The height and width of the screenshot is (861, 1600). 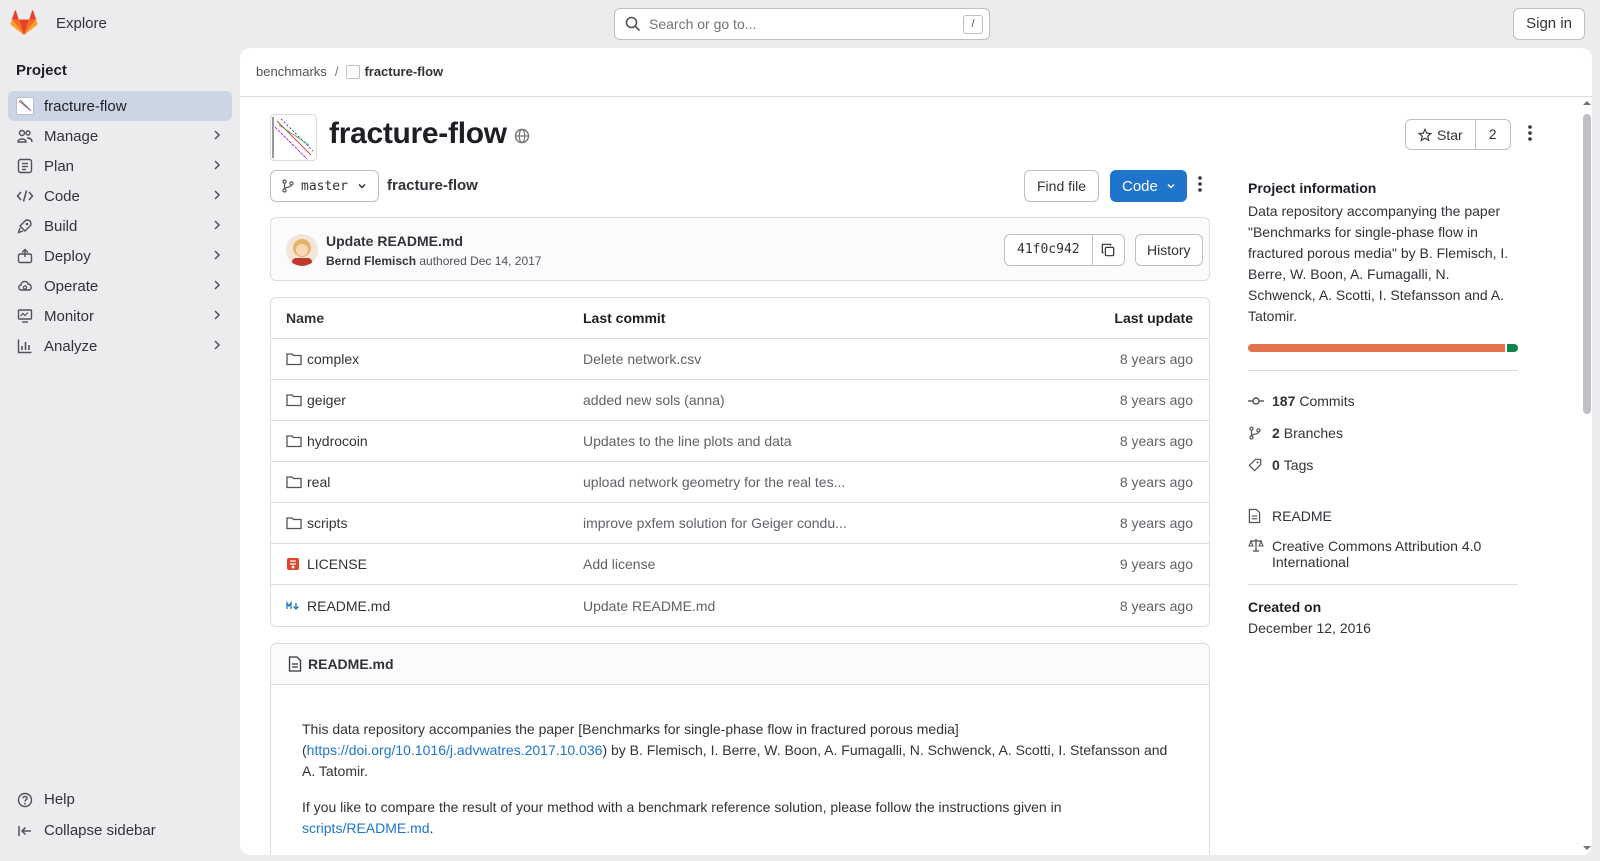 What do you see at coordinates (1383, 465) in the screenshot?
I see `tags-link: 0 Tags` at bounding box center [1383, 465].